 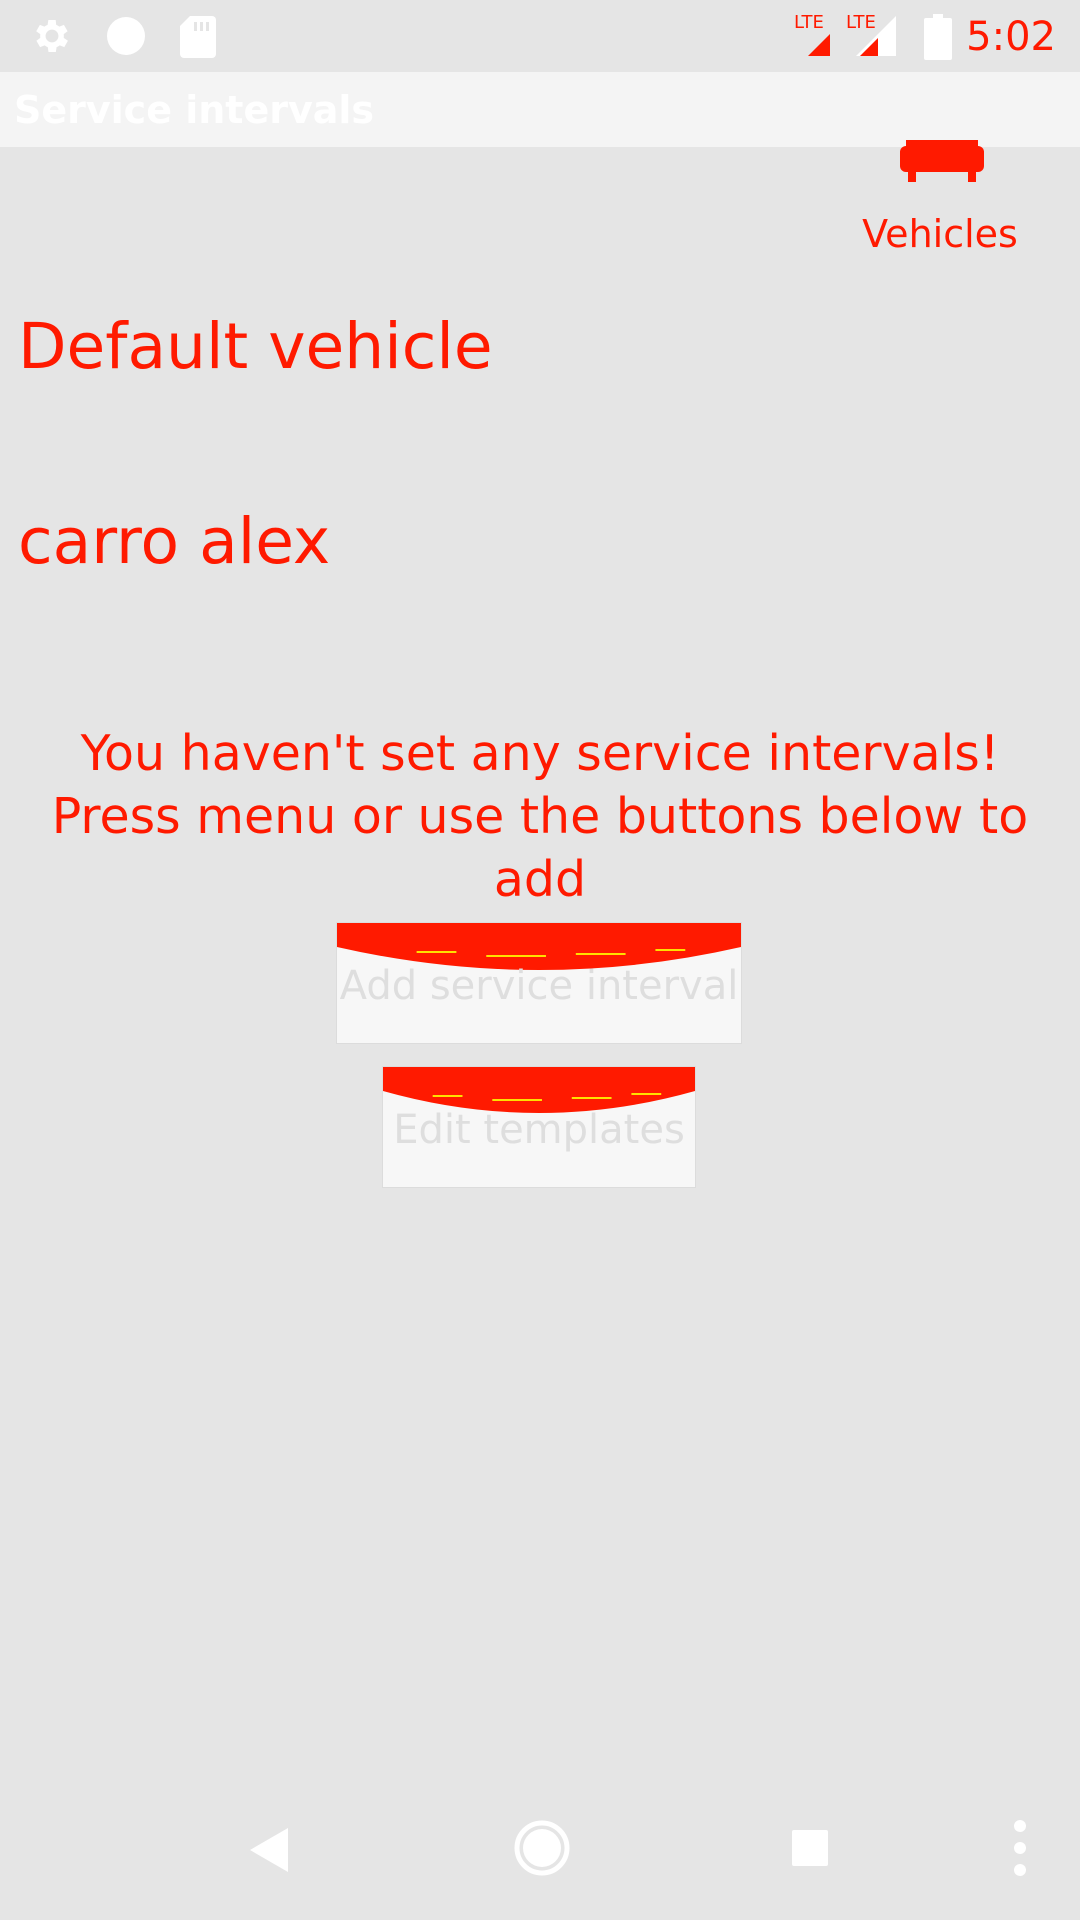 I want to click on navigation-bar, so click(x=540, y=1860).